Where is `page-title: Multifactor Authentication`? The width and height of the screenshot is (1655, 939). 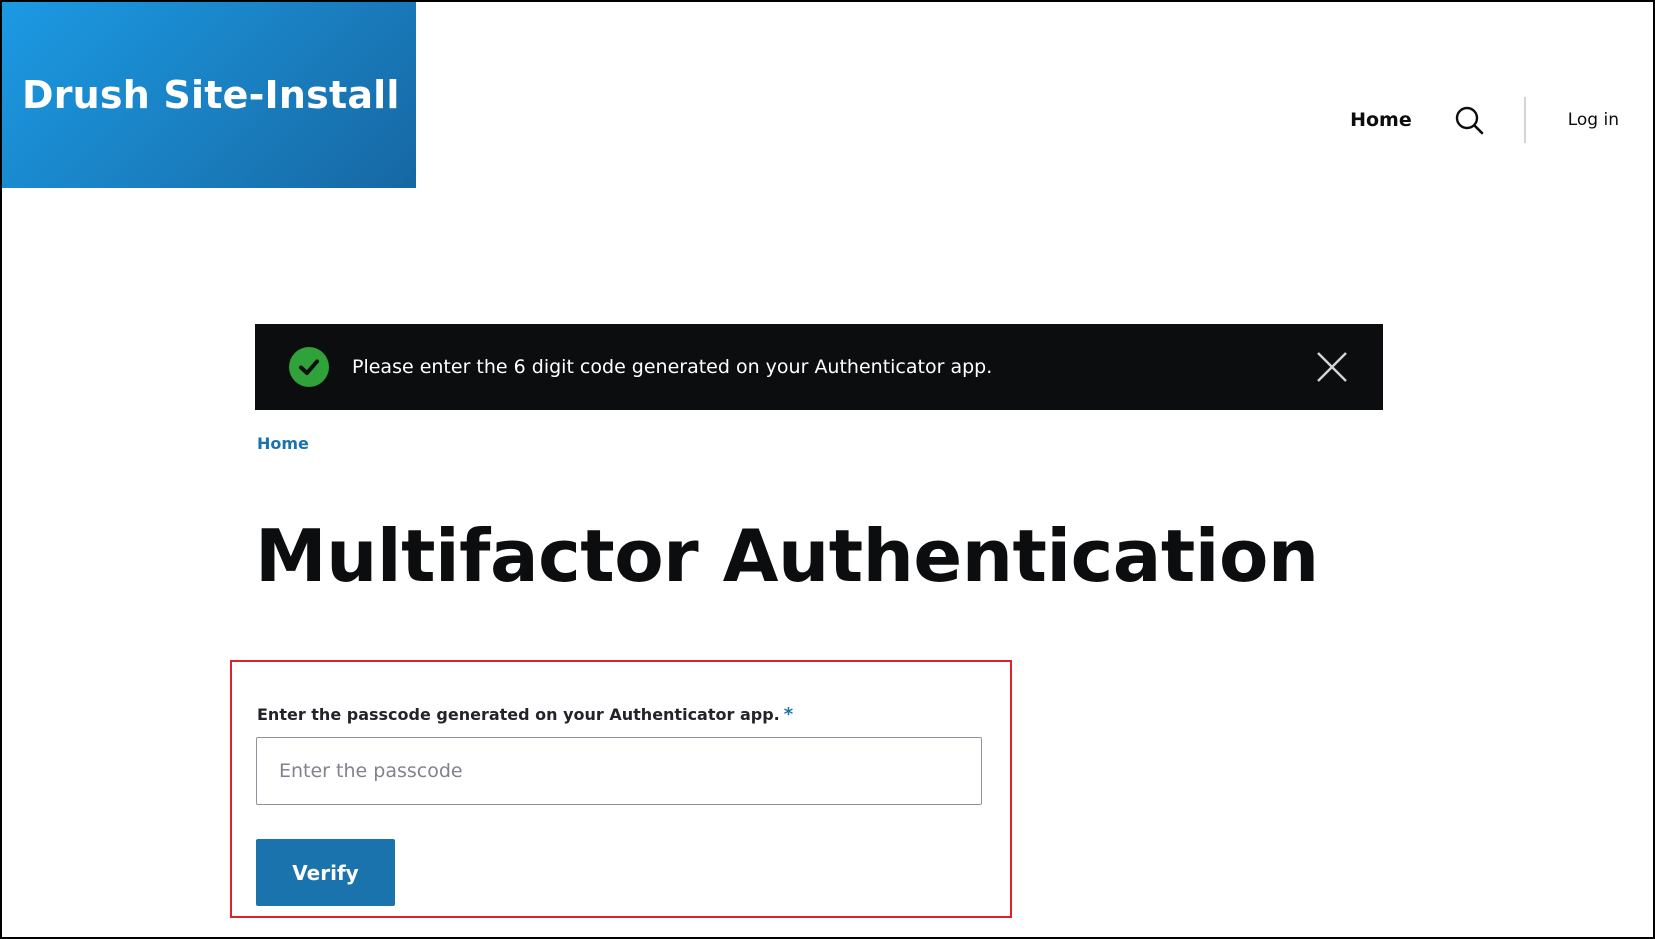 page-title: Multifactor Authentication is located at coordinates (787, 556).